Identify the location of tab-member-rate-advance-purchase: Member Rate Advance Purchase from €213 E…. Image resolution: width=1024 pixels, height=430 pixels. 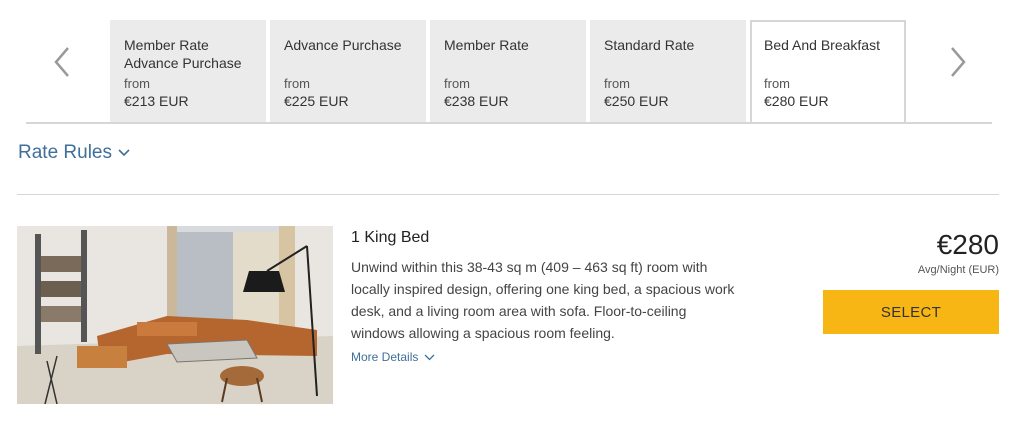
(188, 71).